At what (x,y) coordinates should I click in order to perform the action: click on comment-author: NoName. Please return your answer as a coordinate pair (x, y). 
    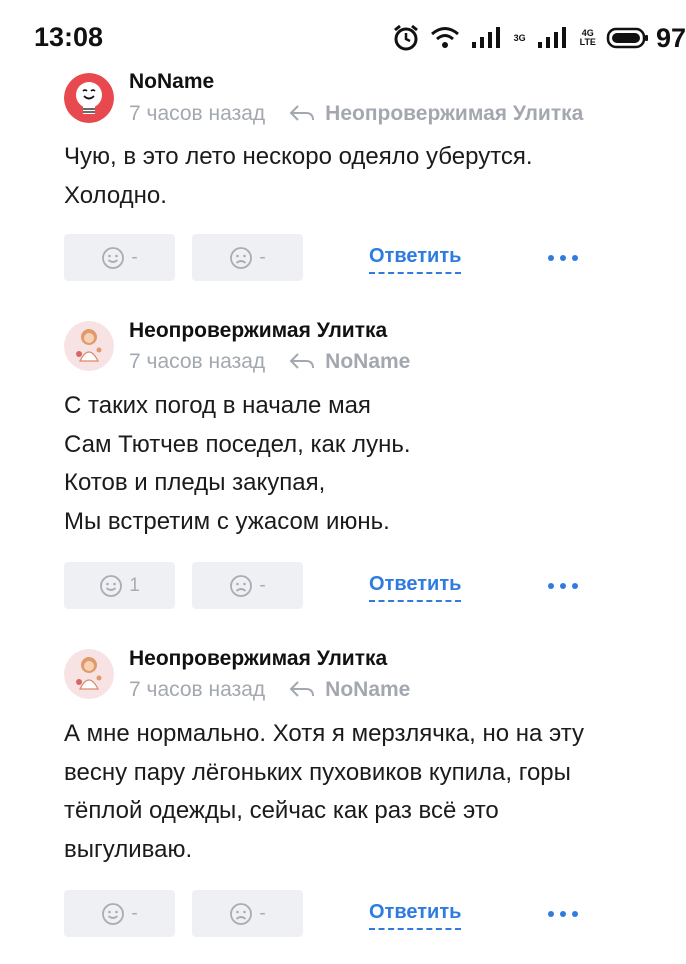
    Looking at the image, I should click on (171, 82).